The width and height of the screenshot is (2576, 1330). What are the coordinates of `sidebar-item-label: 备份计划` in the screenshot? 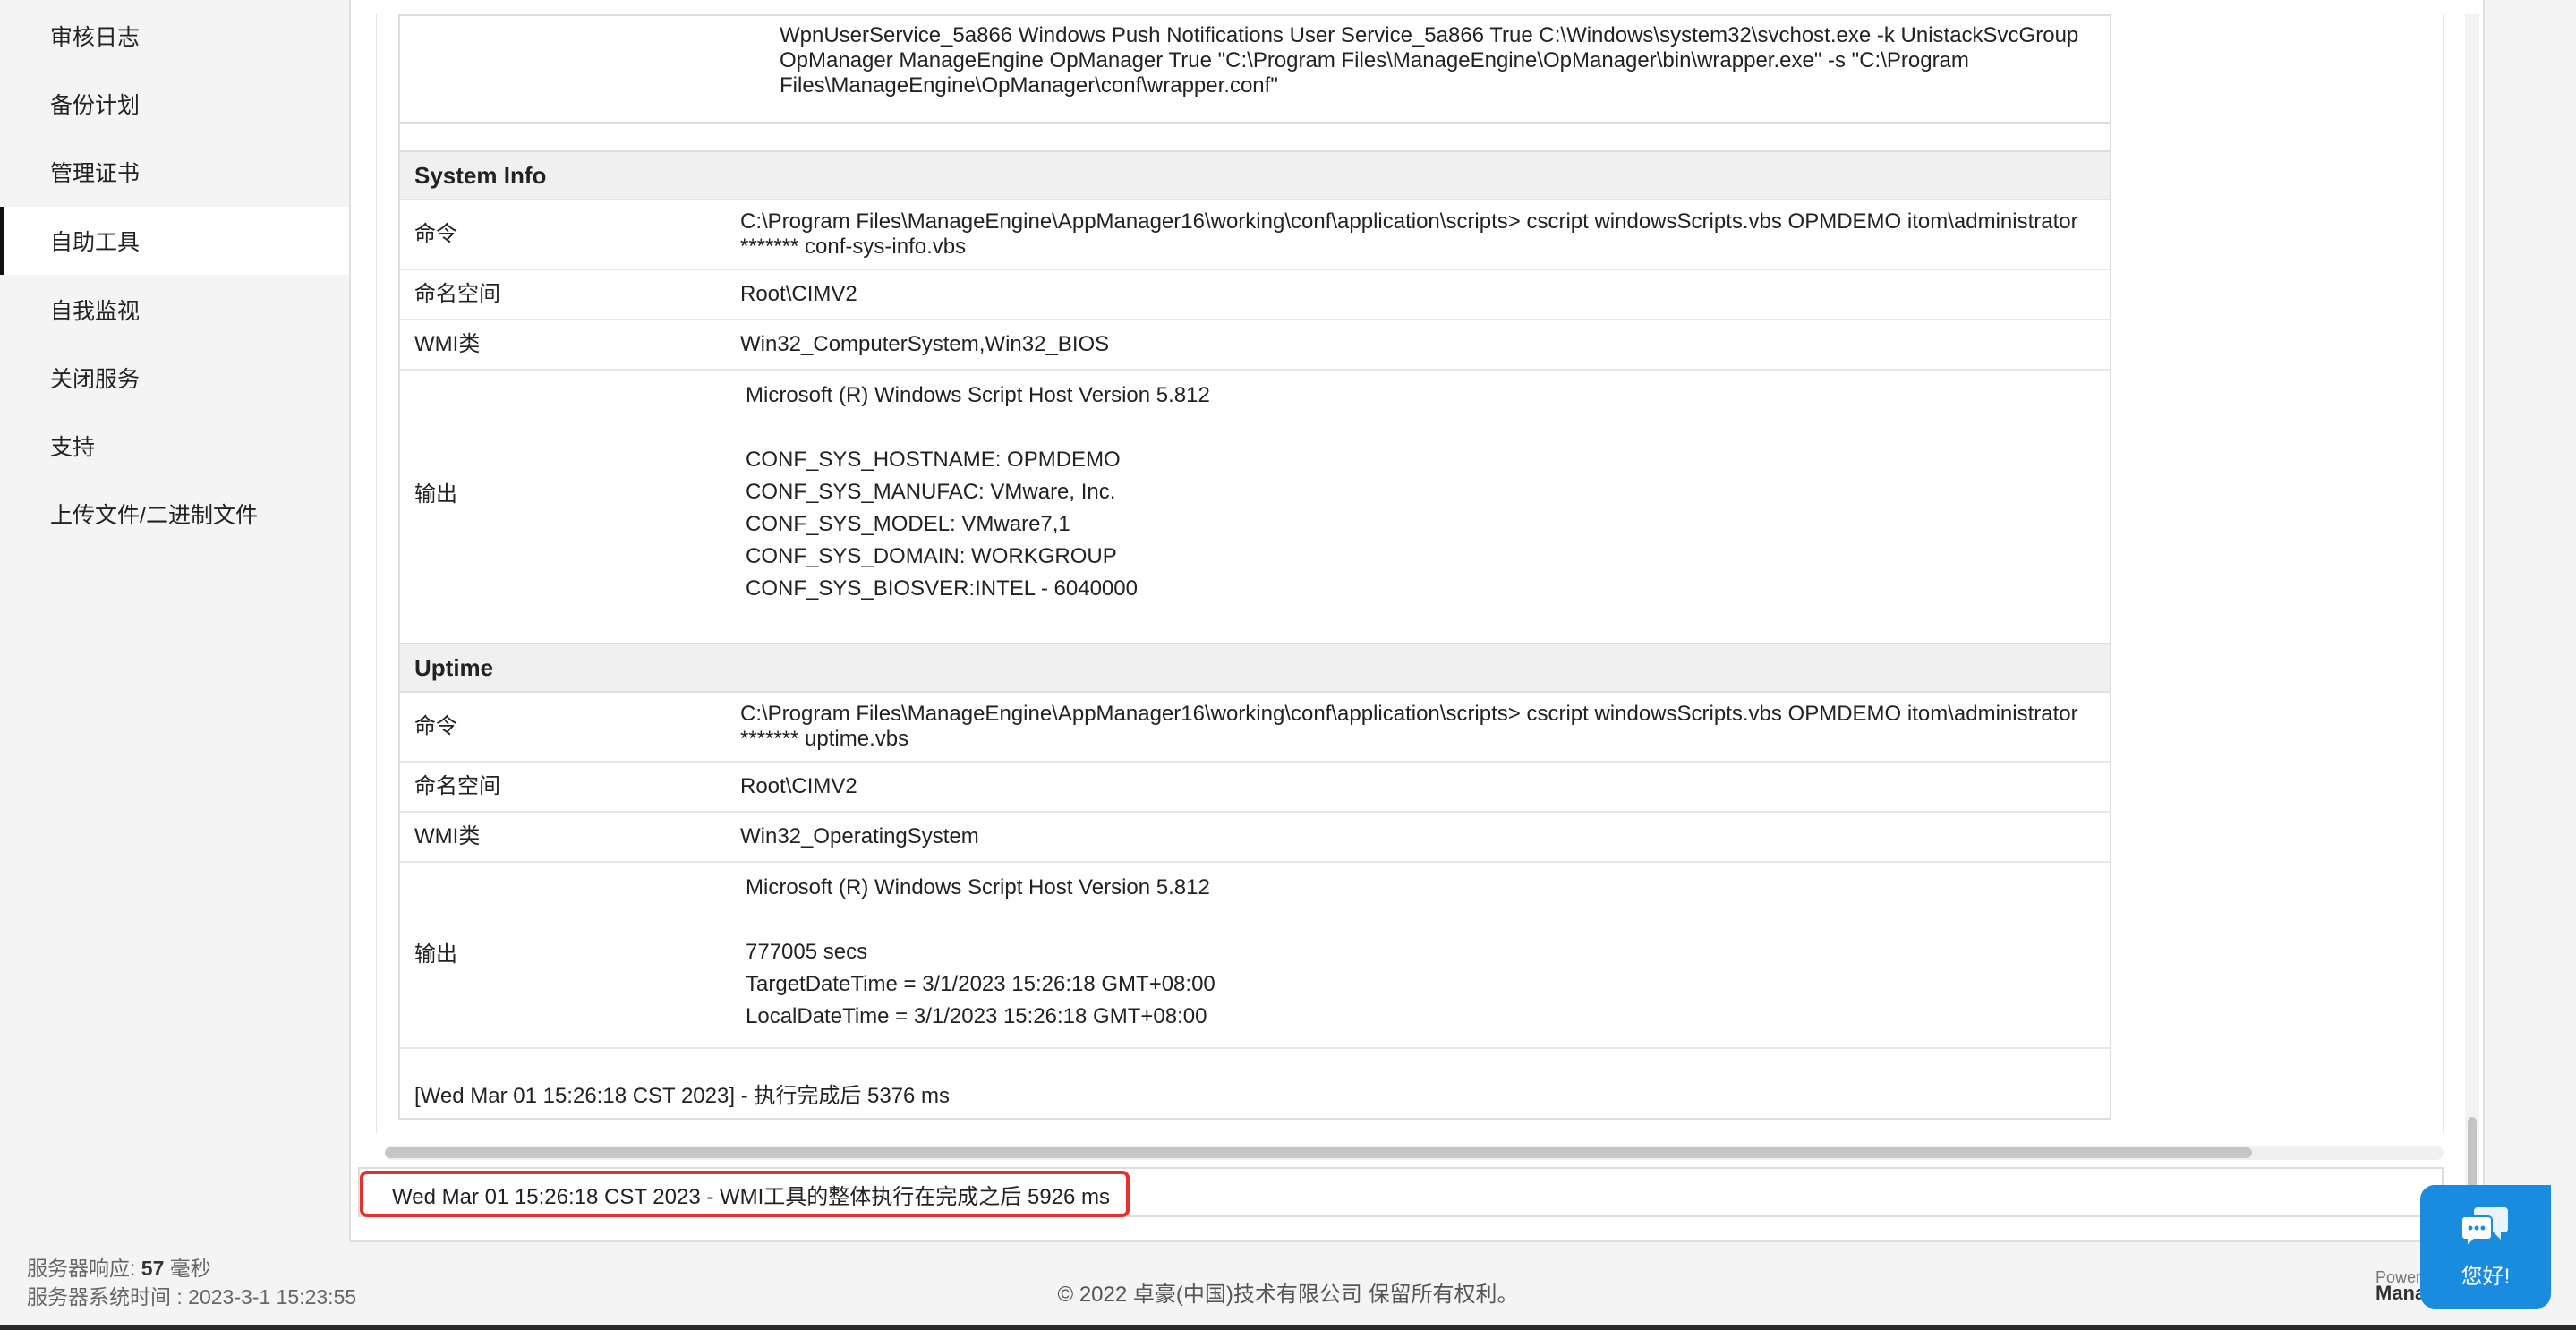 It's located at (95, 106).